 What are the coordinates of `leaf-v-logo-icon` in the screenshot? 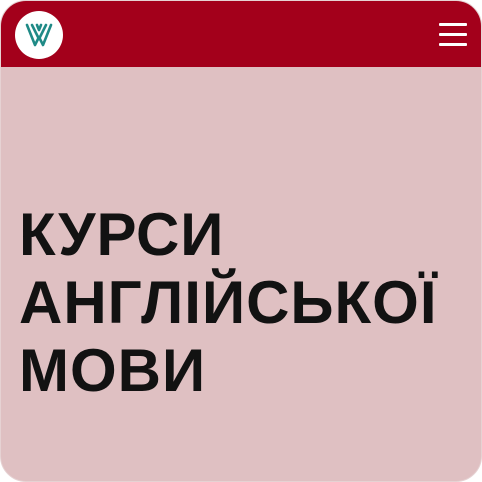 It's located at (39, 35).